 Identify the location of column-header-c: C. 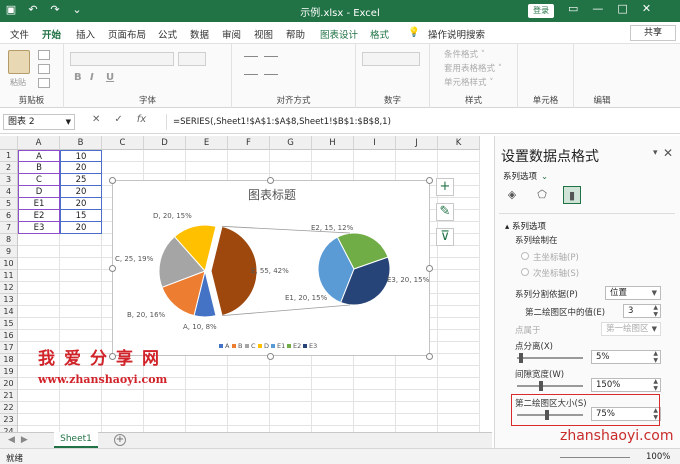
(123, 143).